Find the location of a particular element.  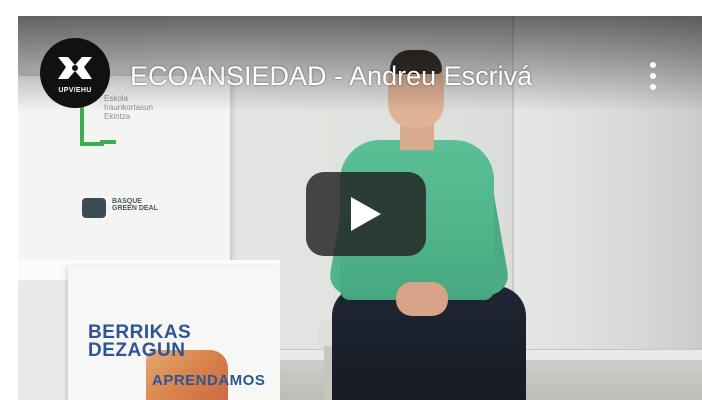

box-text-line2: DEZAGUN is located at coordinates (137, 350).